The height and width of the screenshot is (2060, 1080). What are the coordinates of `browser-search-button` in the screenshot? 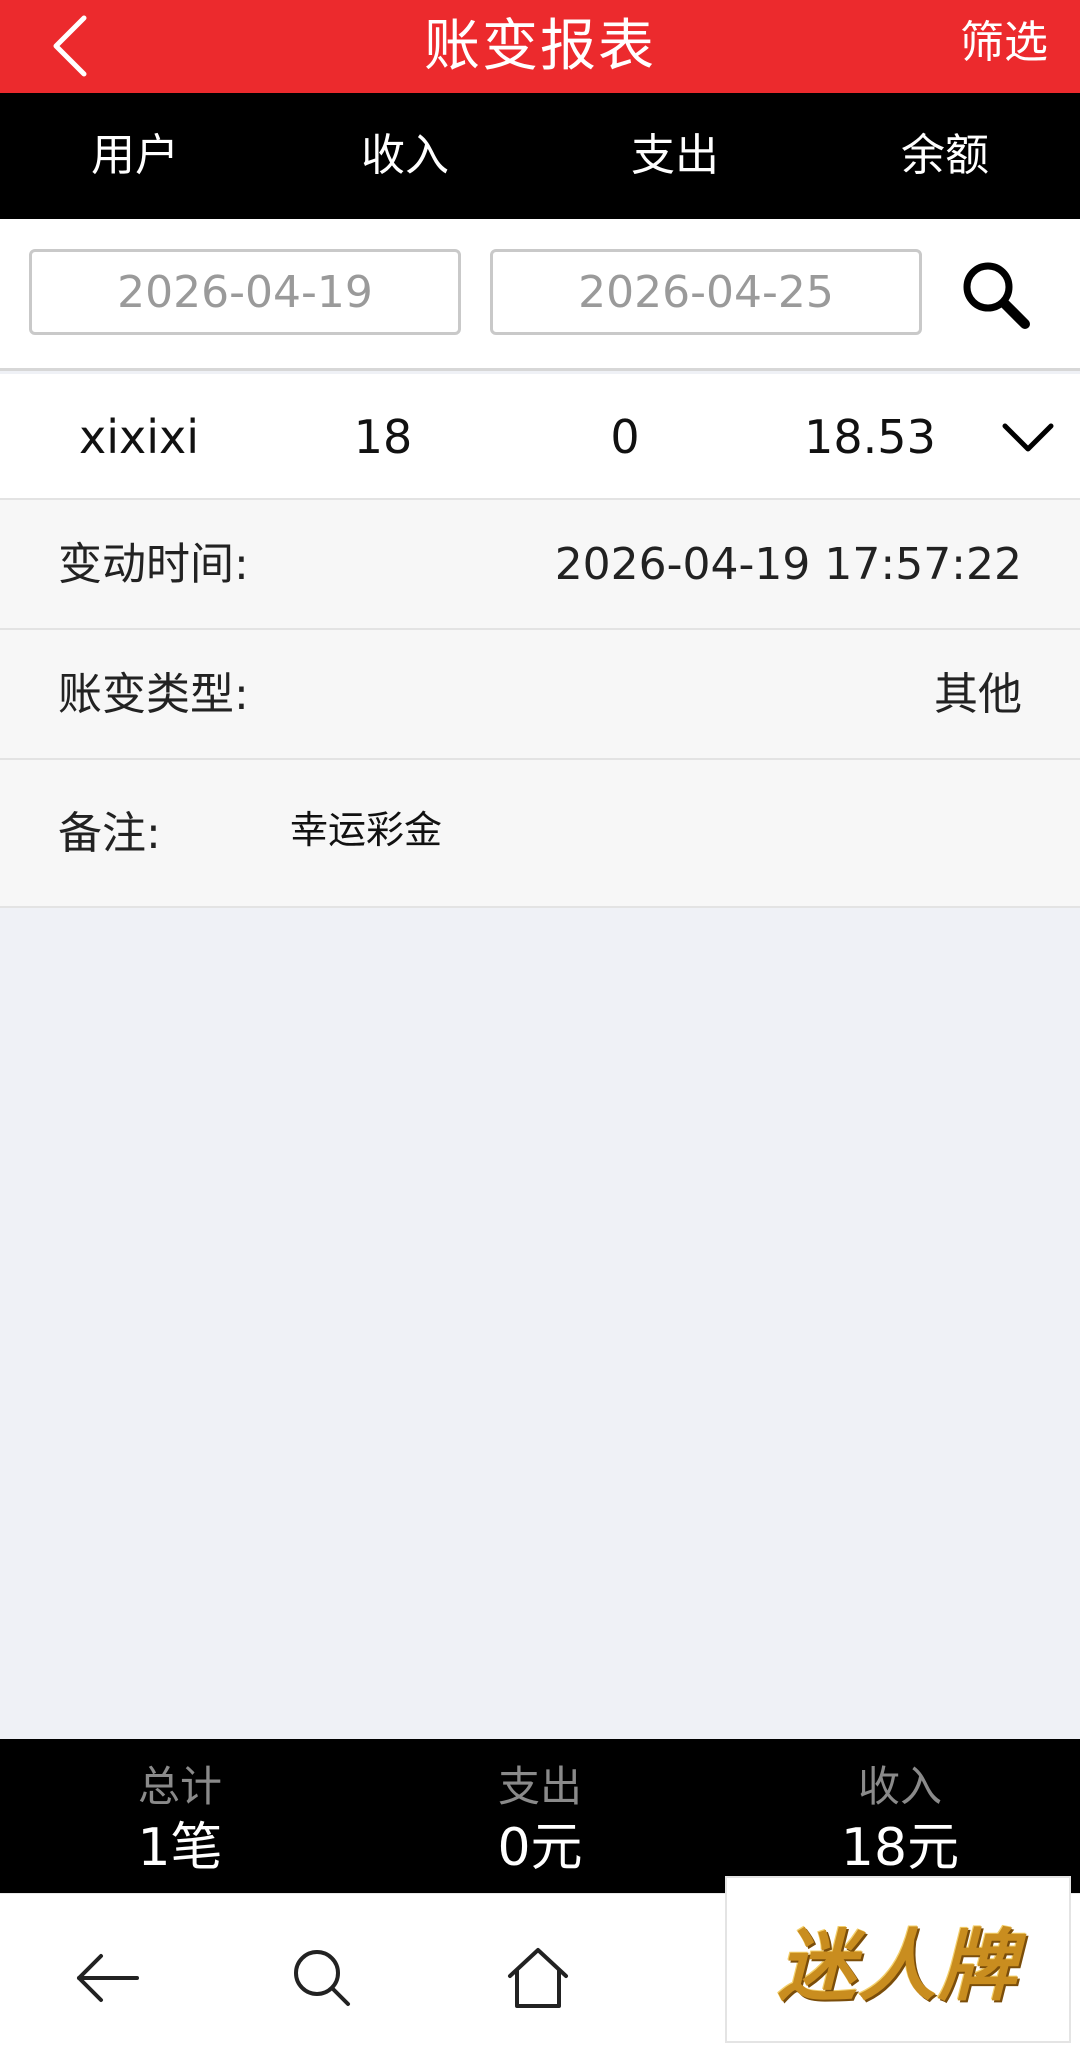 It's located at (322, 1978).